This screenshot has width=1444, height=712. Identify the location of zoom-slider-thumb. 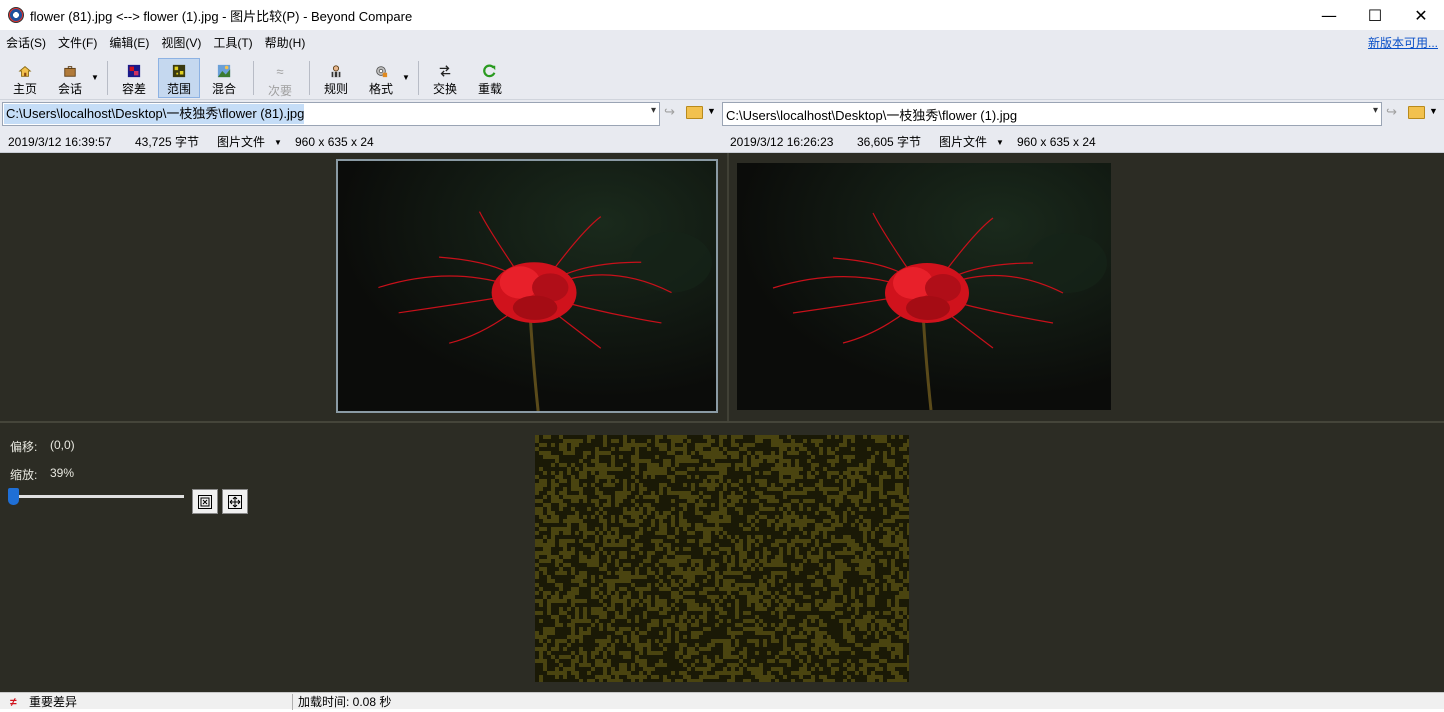
(13, 496).